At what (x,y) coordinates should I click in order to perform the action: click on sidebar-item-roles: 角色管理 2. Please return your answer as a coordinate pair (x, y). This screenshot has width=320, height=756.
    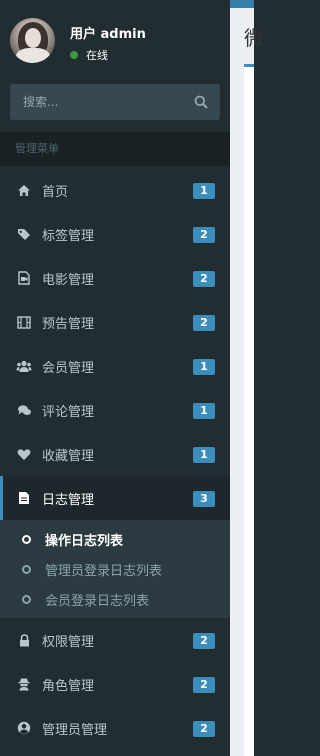
    Looking at the image, I should click on (115, 684).